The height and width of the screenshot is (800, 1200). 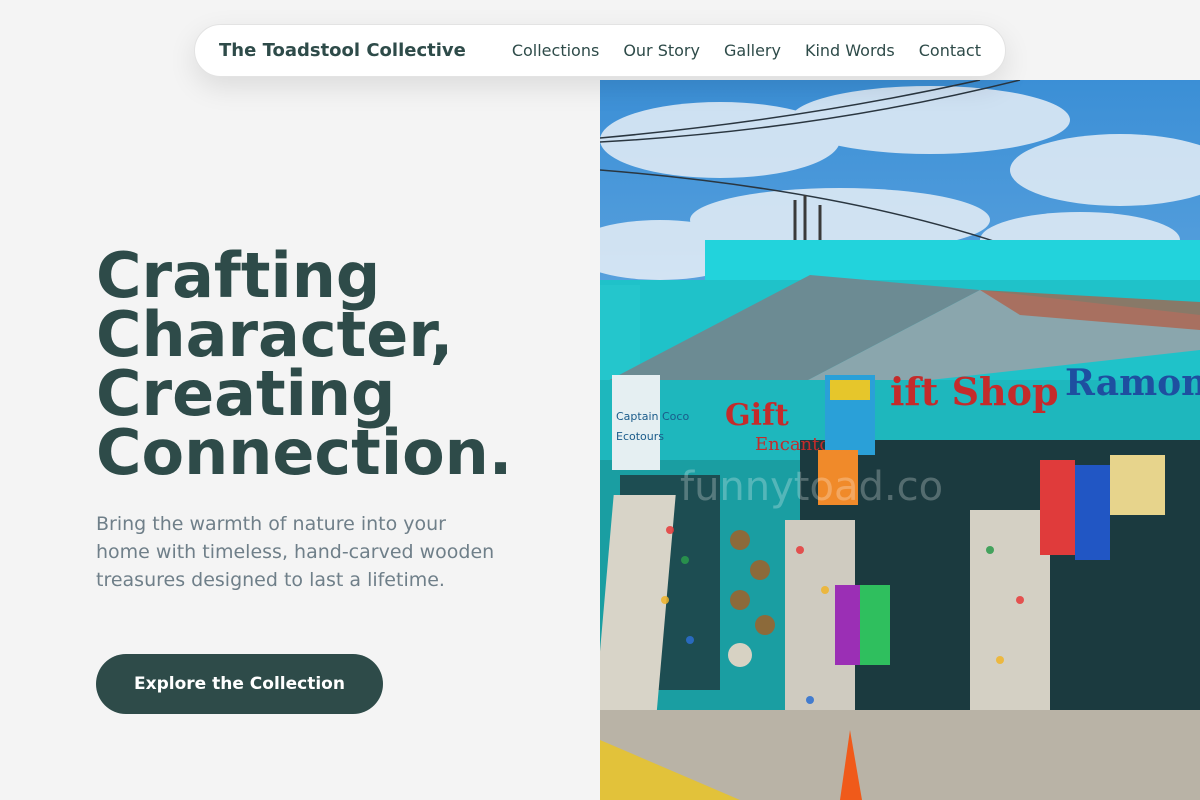 I want to click on hero-title: Crafting Character, Creating Connection., so click(x=304, y=364).